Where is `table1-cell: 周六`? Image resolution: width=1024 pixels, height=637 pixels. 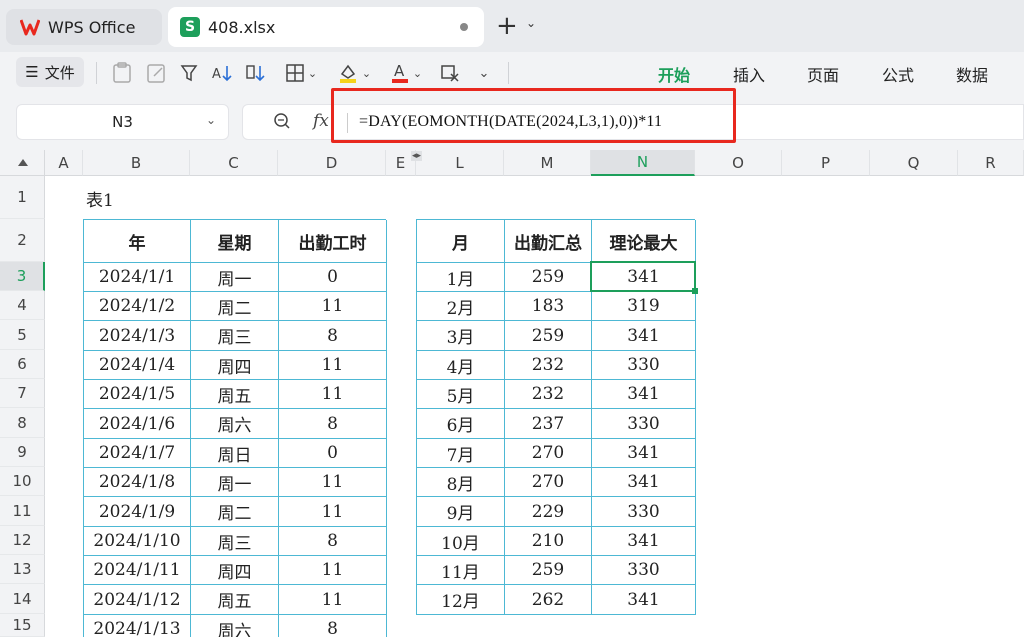 table1-cell: 周六 is located at coordinates (235, 424).